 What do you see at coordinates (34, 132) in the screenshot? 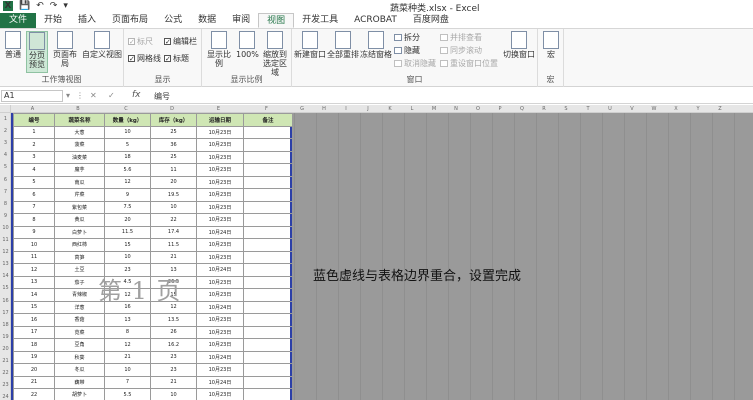
I see `cell: 1` at bounding box center [34, 132].